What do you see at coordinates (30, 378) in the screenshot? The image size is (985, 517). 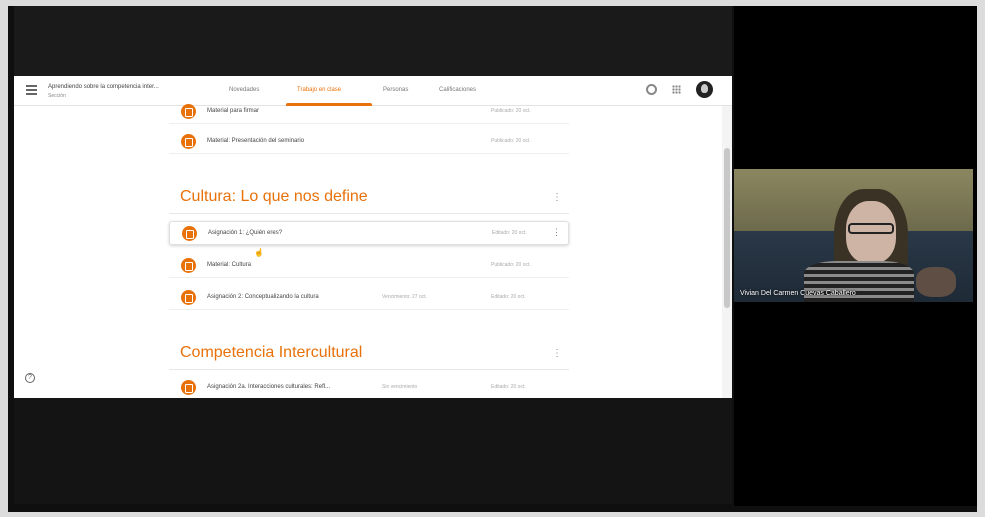 I see `help-icon: ?` at bounding box center [30, 378].